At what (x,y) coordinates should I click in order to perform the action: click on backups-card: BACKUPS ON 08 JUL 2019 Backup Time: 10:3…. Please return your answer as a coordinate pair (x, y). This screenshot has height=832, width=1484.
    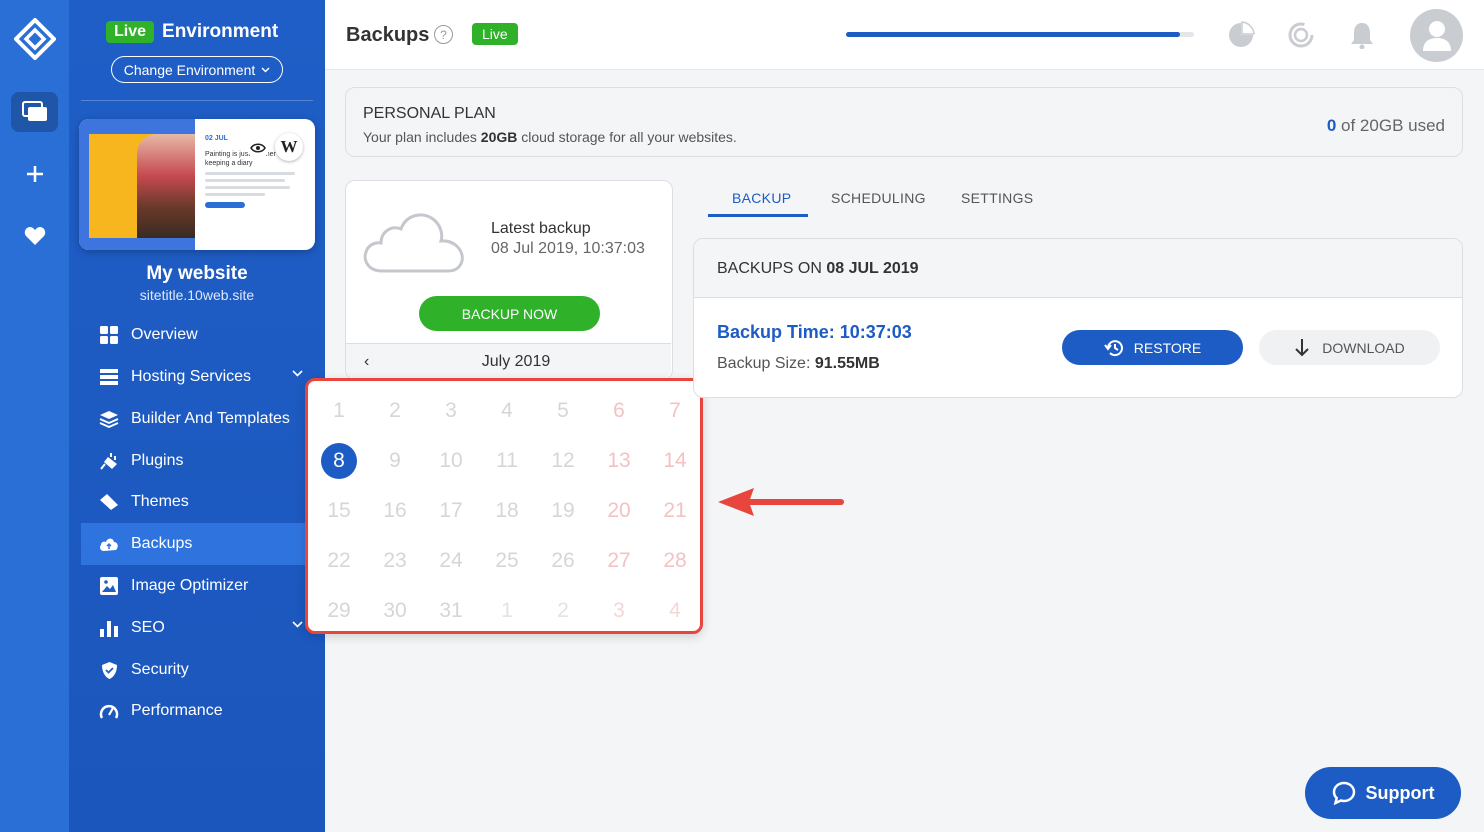
    Looking at the image, I should click on (1078, 318).